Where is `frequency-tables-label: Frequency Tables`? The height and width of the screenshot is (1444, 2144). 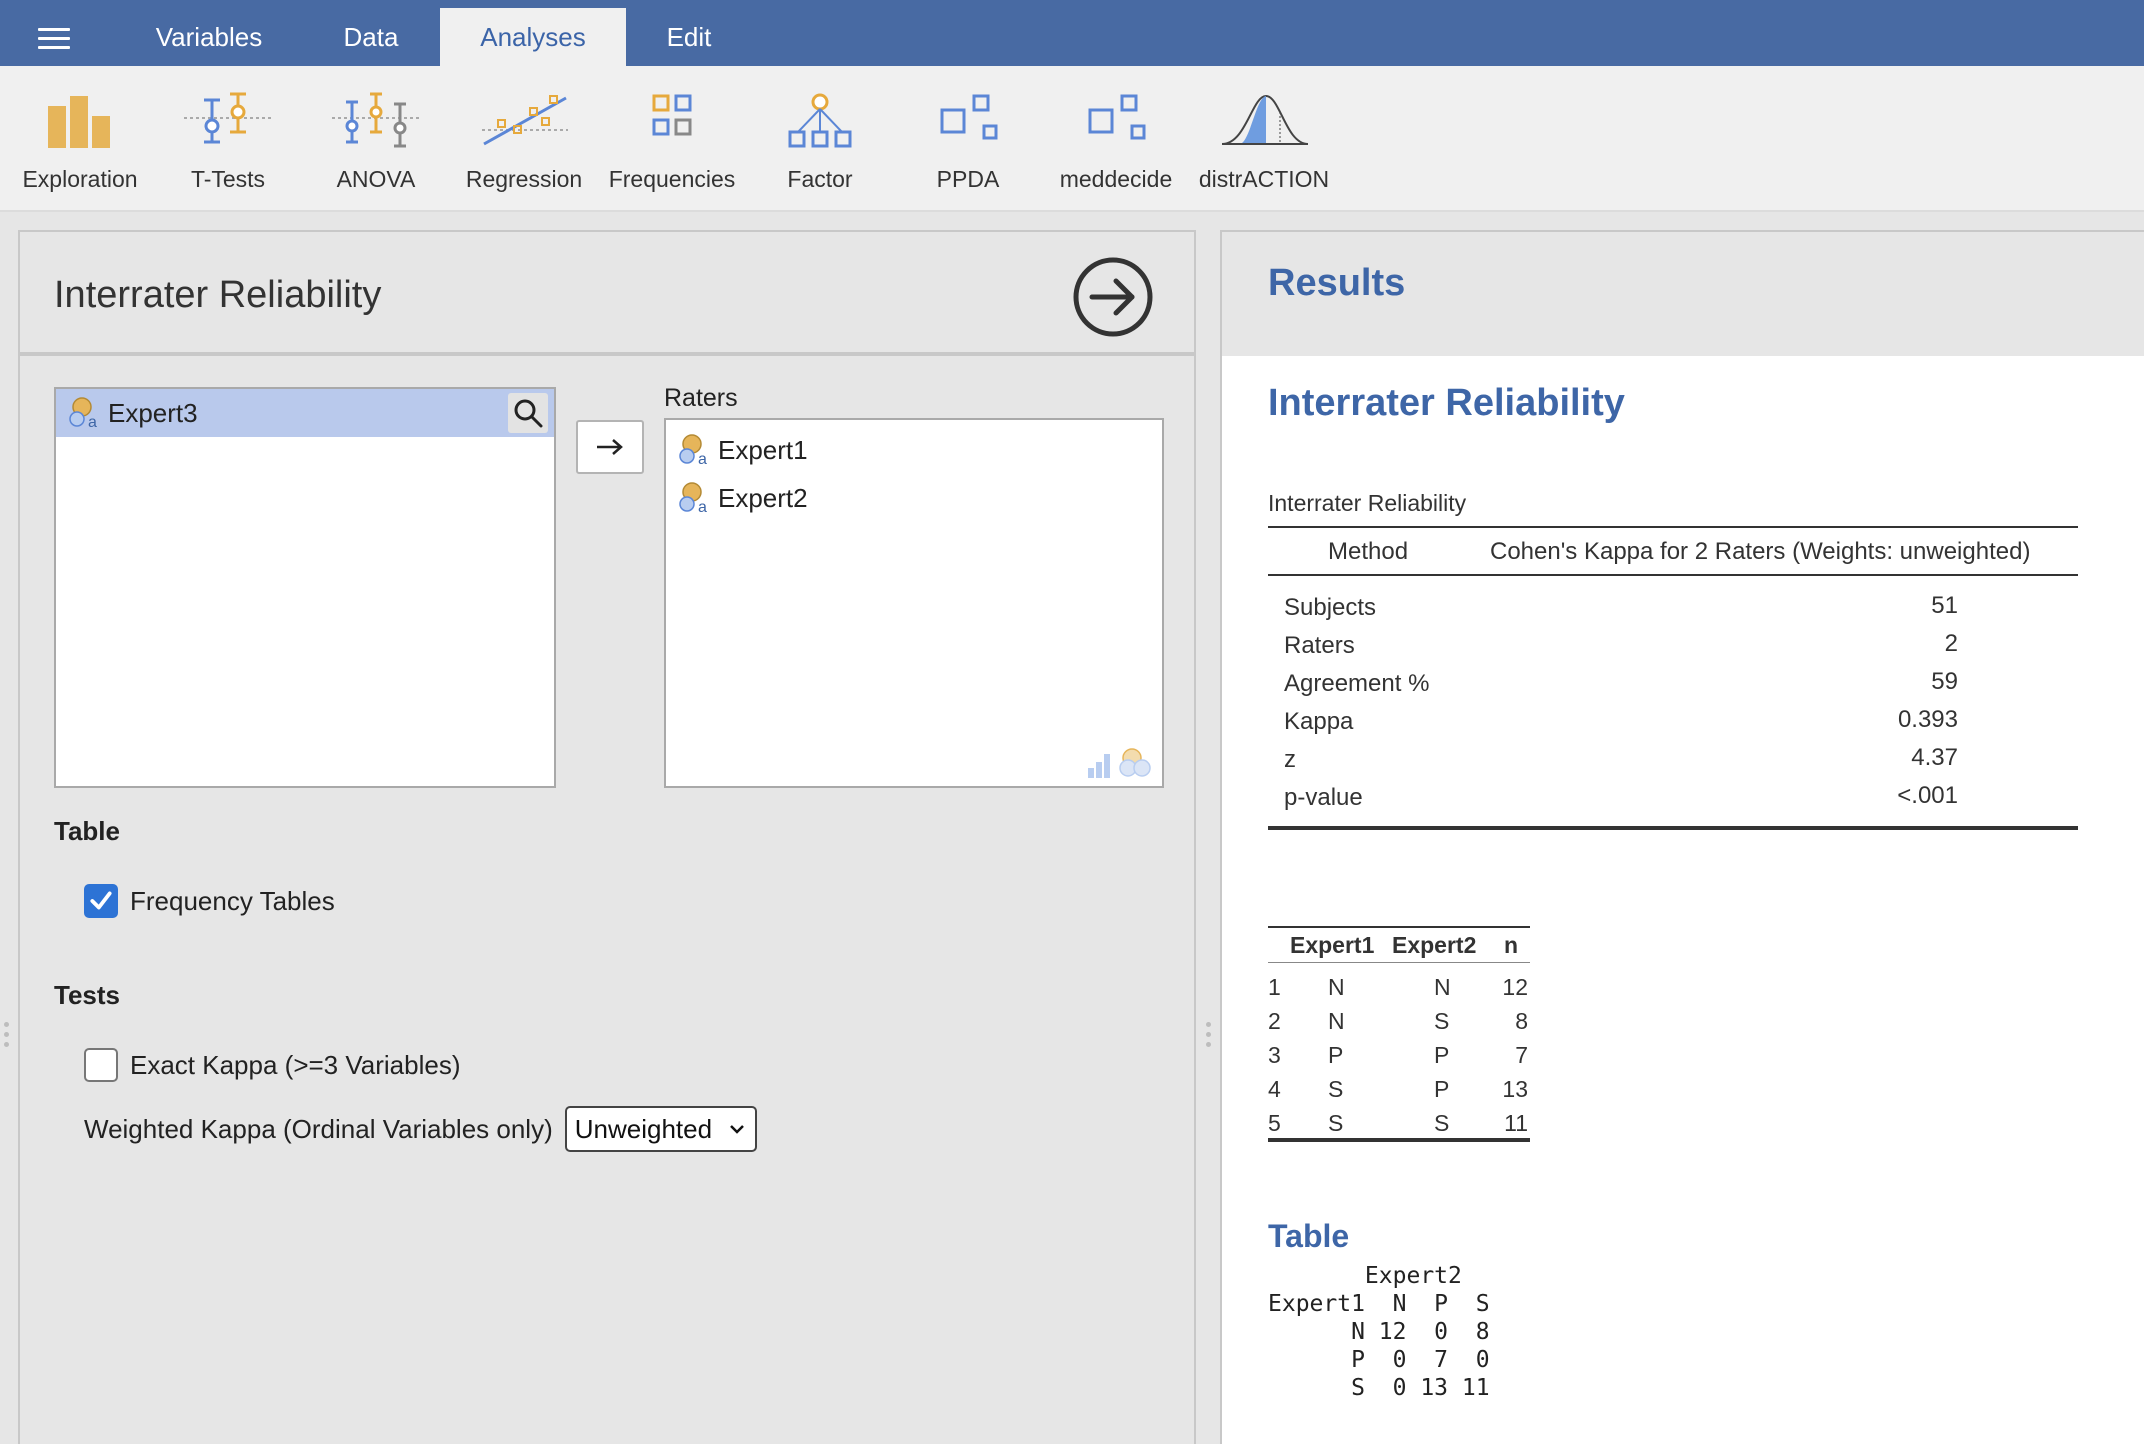
frequency-tables-label: Frequency Tables is located at coordinates (232, 900).